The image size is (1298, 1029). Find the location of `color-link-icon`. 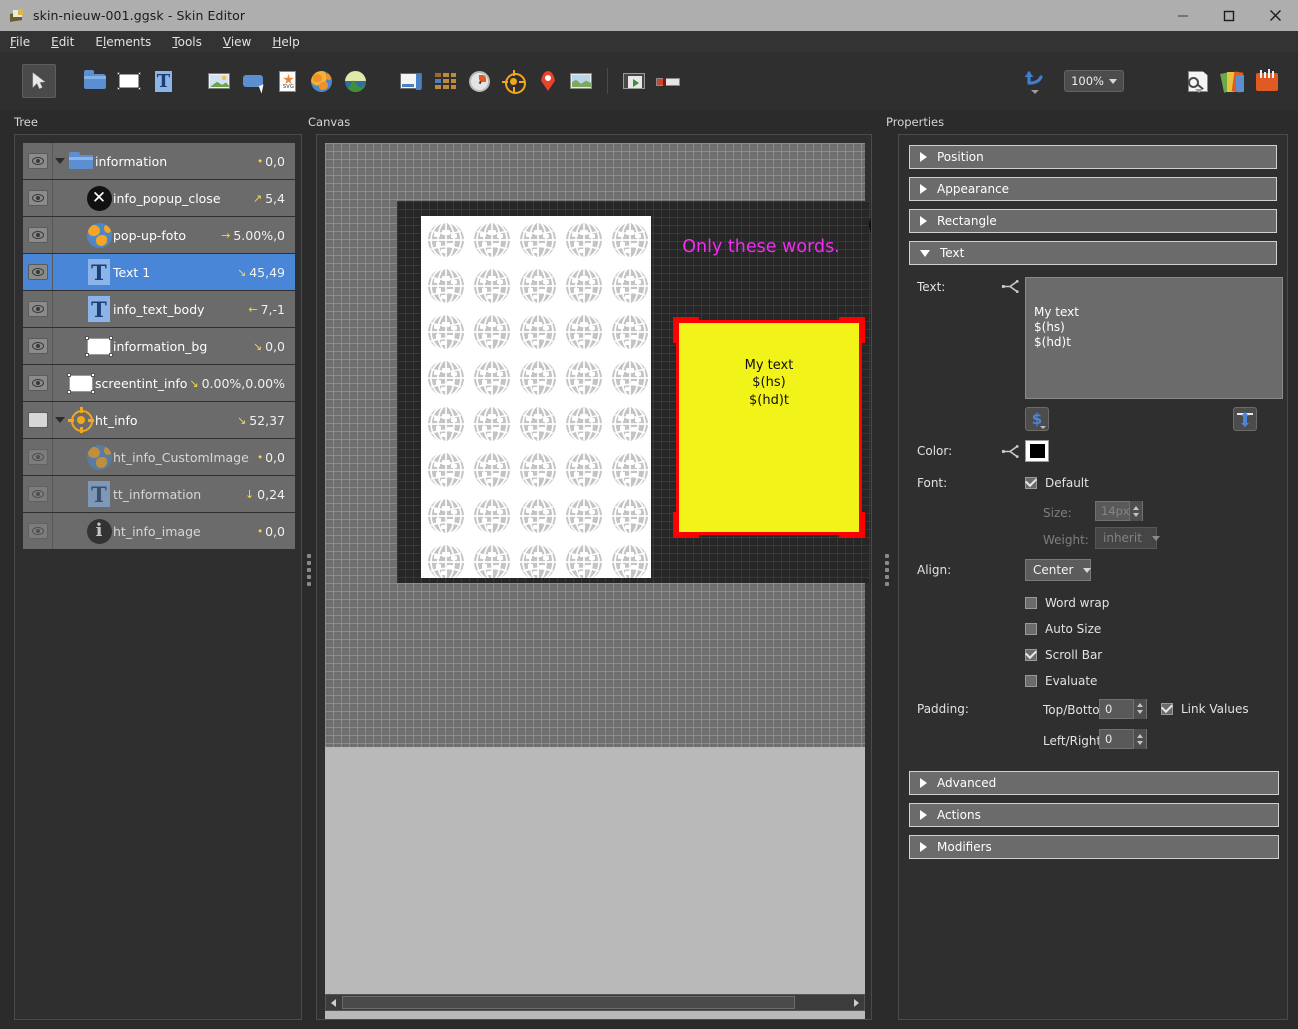

color-link-icon is located at coordinates (1010, 451).